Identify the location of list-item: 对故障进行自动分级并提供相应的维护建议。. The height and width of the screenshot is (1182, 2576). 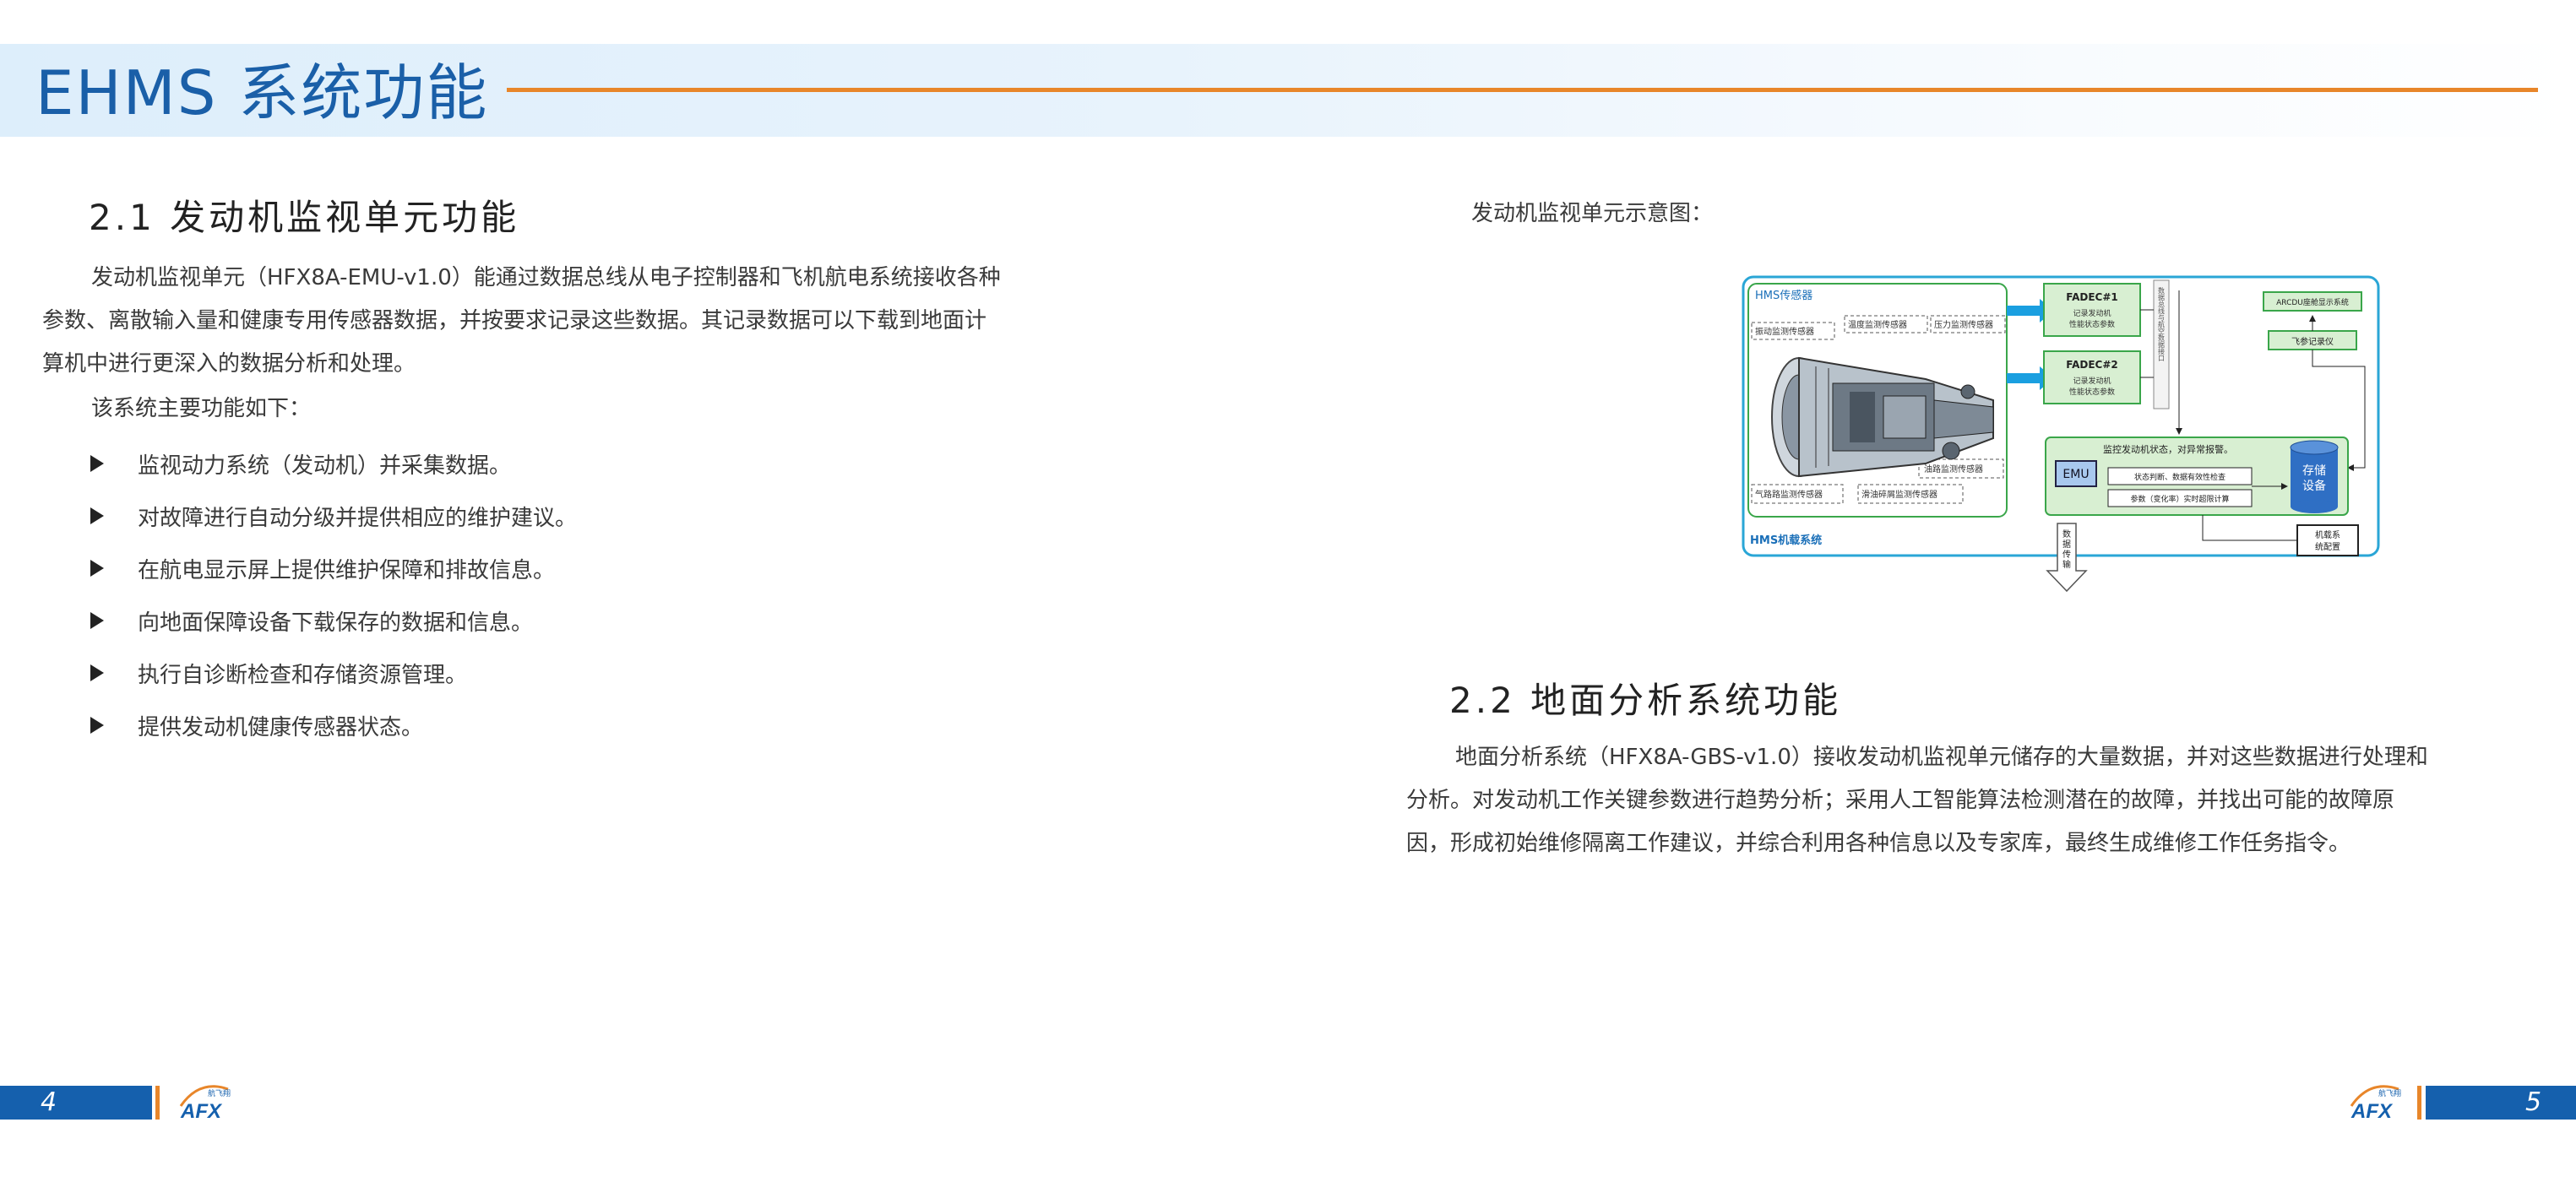
(333, 516).